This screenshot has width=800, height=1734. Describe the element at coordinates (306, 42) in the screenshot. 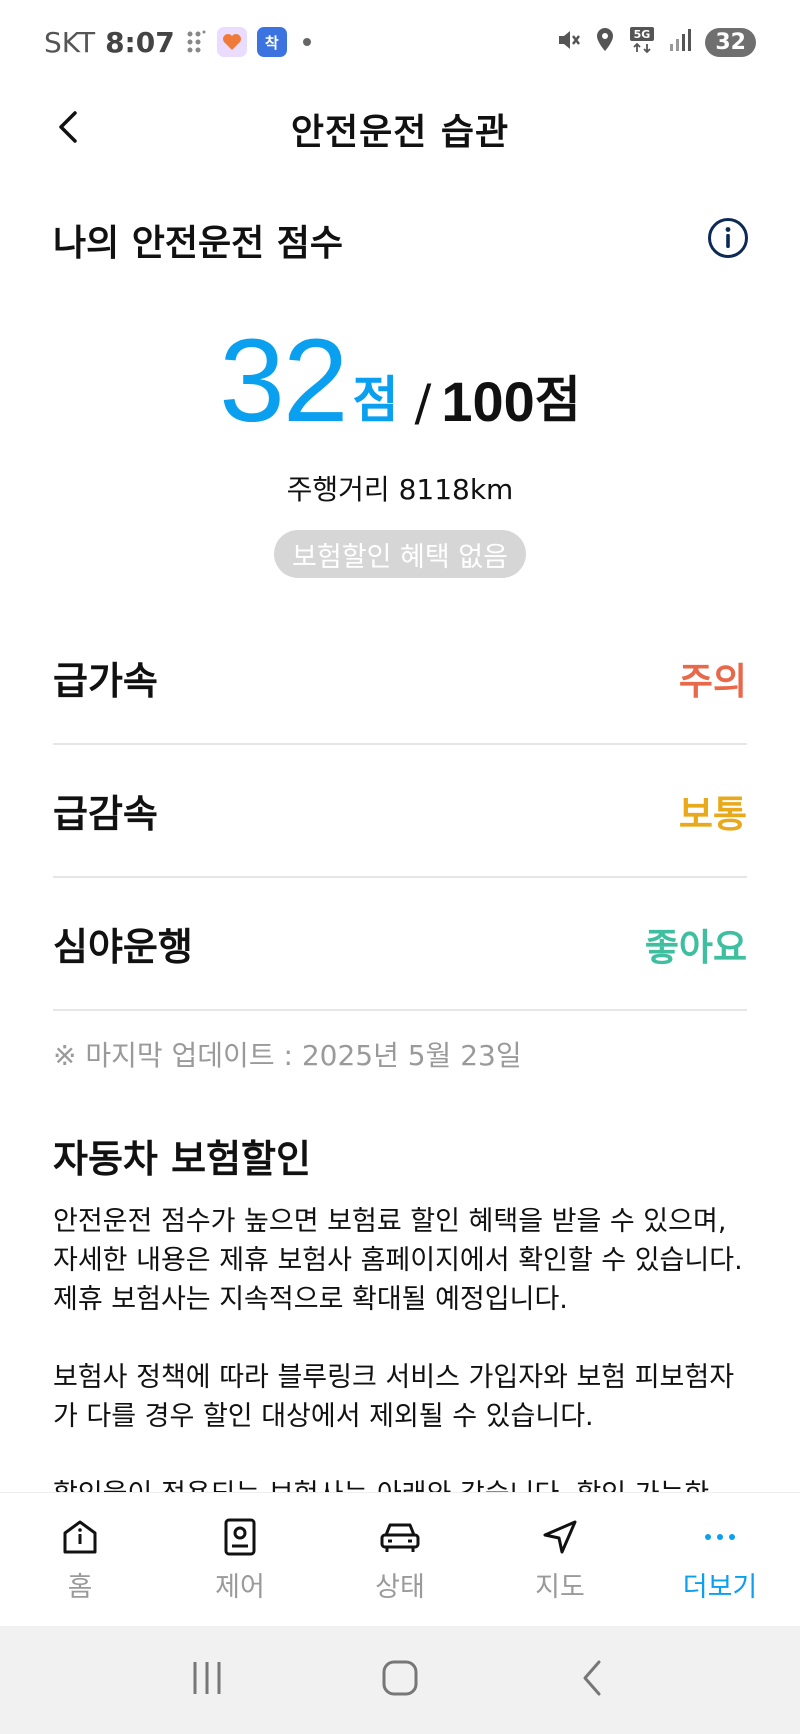

I see `more-notifications-dot-icon` at that location.